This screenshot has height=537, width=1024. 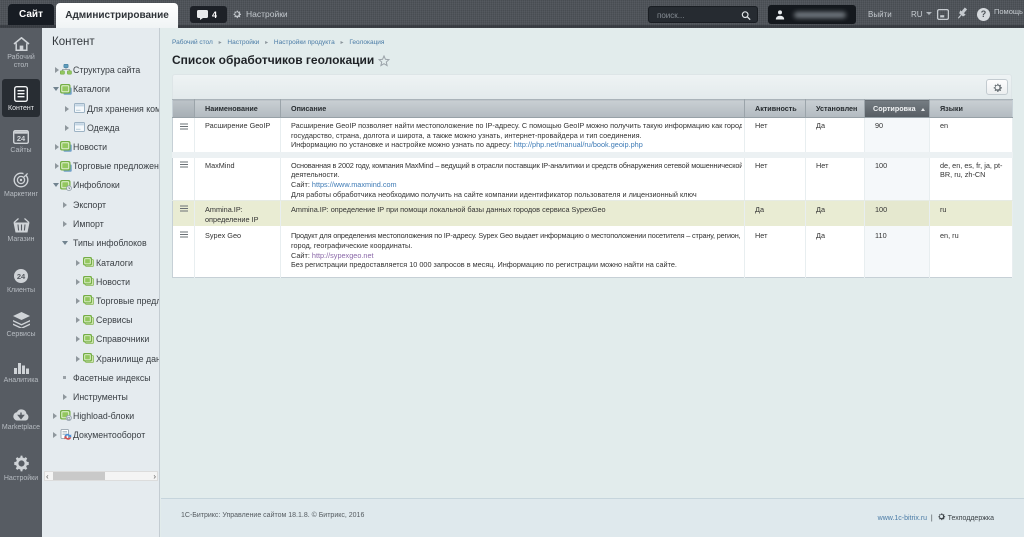 I want to click on svg-text: G, so click(x=69, y=418).